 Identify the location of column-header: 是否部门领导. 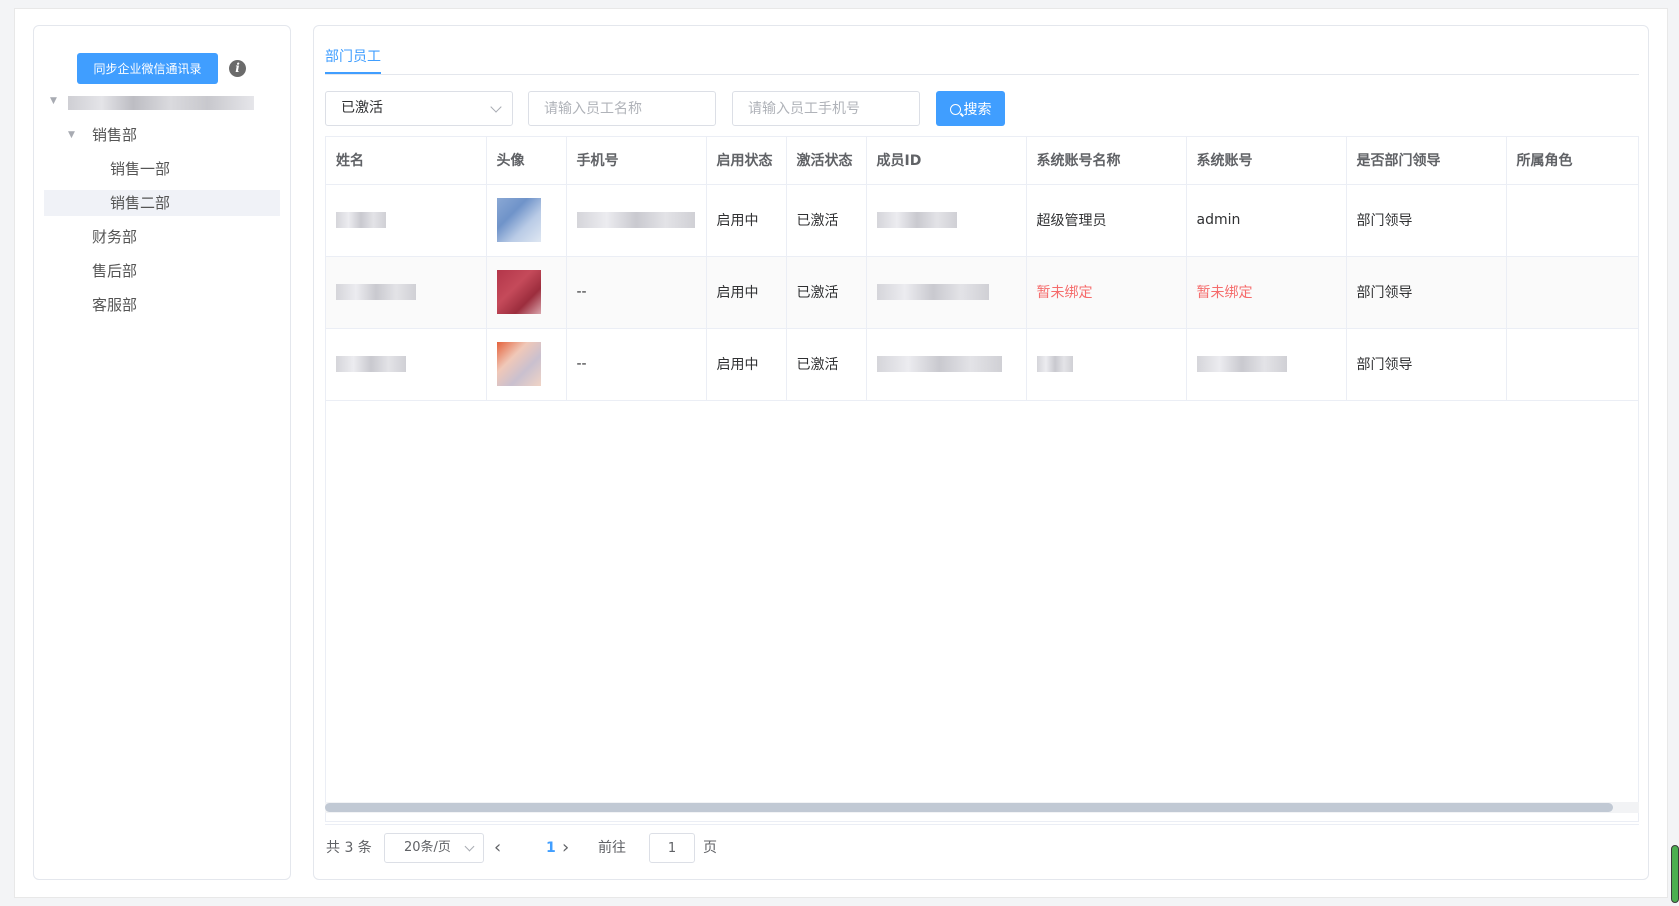
(1426, 161).